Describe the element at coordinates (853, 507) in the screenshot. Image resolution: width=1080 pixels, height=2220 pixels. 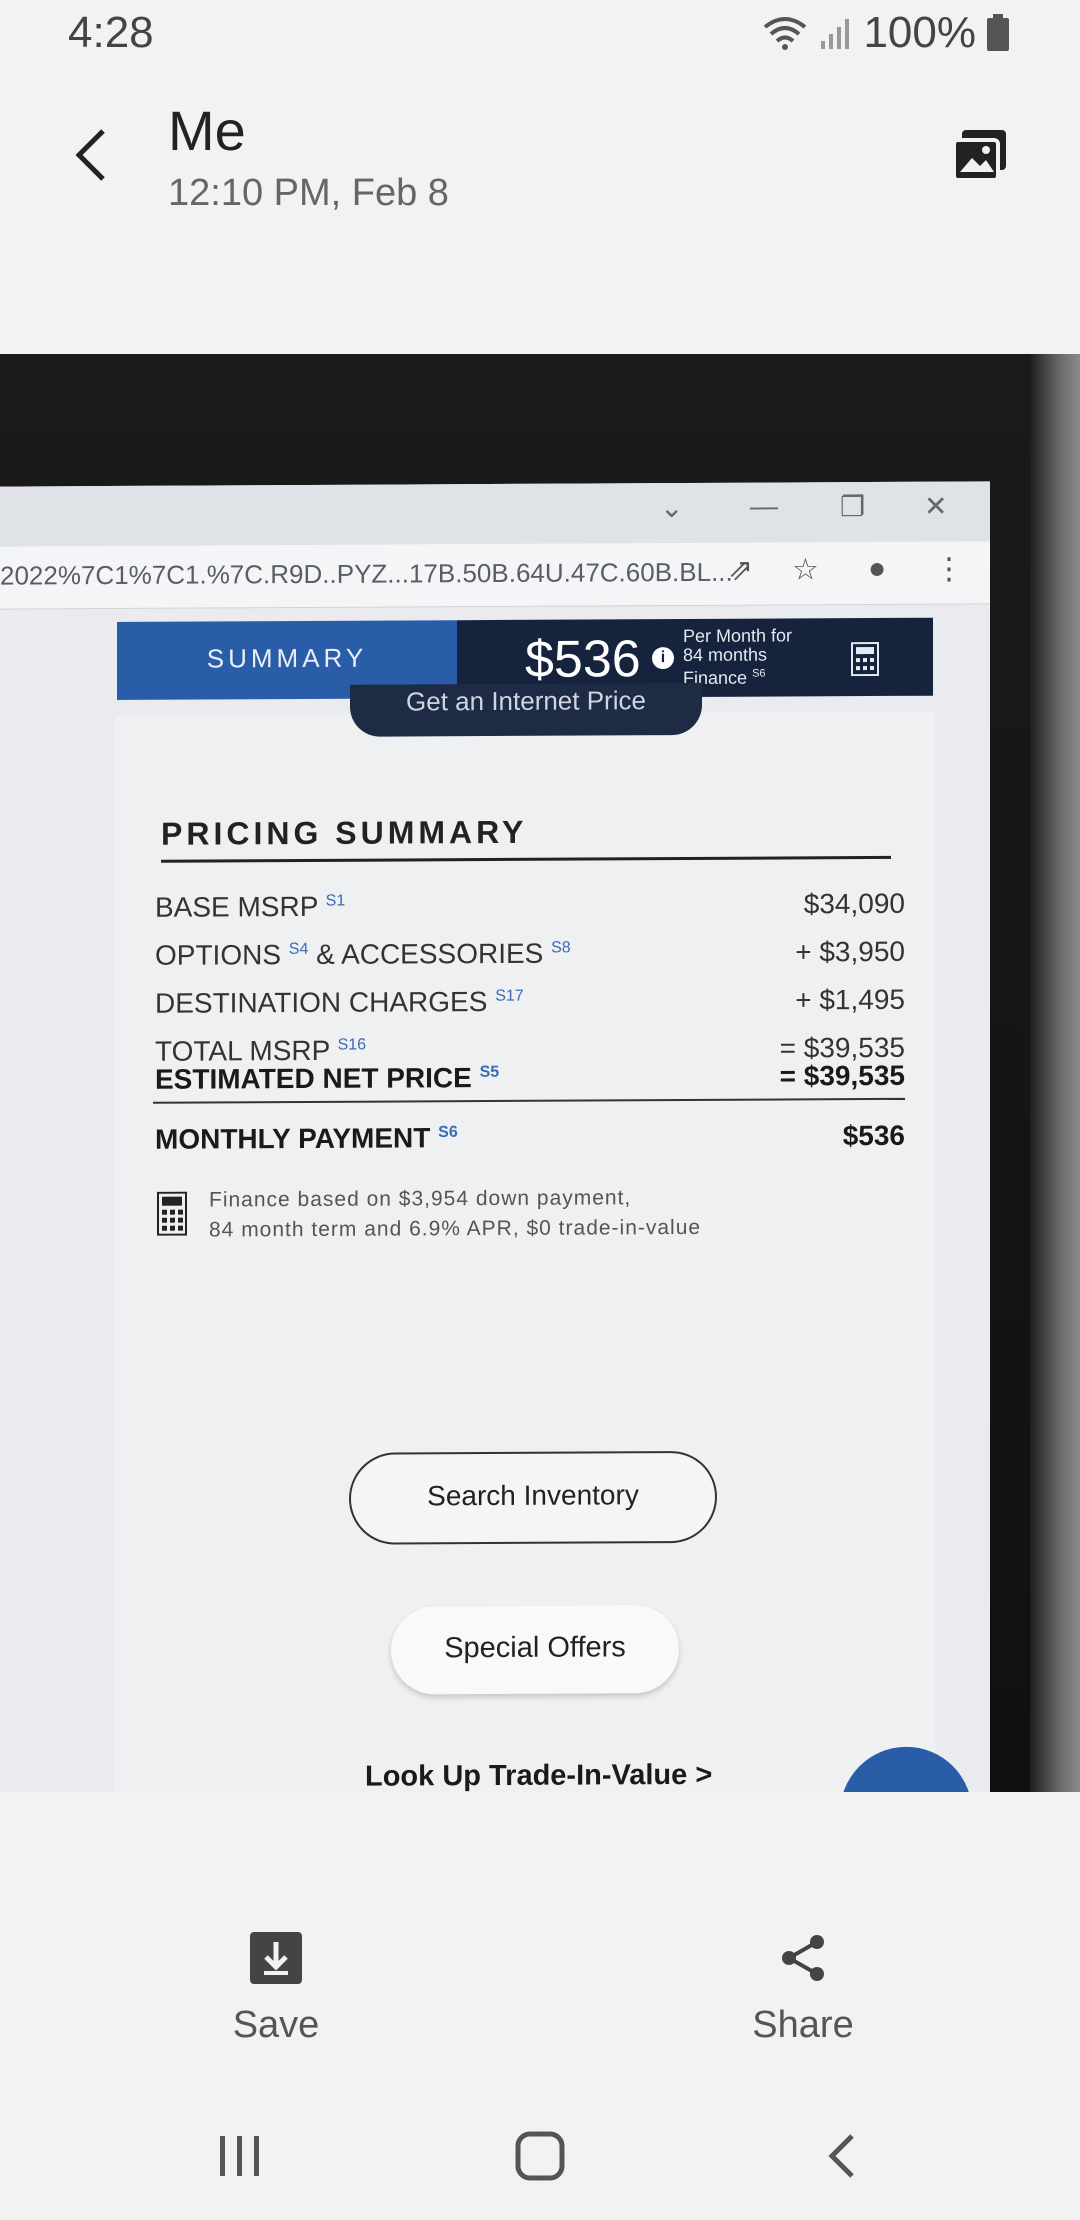
I see `restore-icon: ❐` at that location.